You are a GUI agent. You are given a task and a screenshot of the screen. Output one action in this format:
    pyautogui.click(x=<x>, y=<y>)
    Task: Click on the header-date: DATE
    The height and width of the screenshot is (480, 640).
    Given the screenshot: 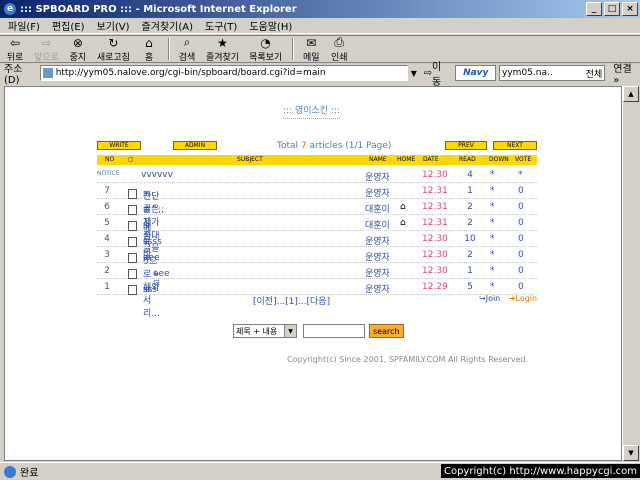 What is the action you would take?
    pyautogui.click(x=431, y=159)
    